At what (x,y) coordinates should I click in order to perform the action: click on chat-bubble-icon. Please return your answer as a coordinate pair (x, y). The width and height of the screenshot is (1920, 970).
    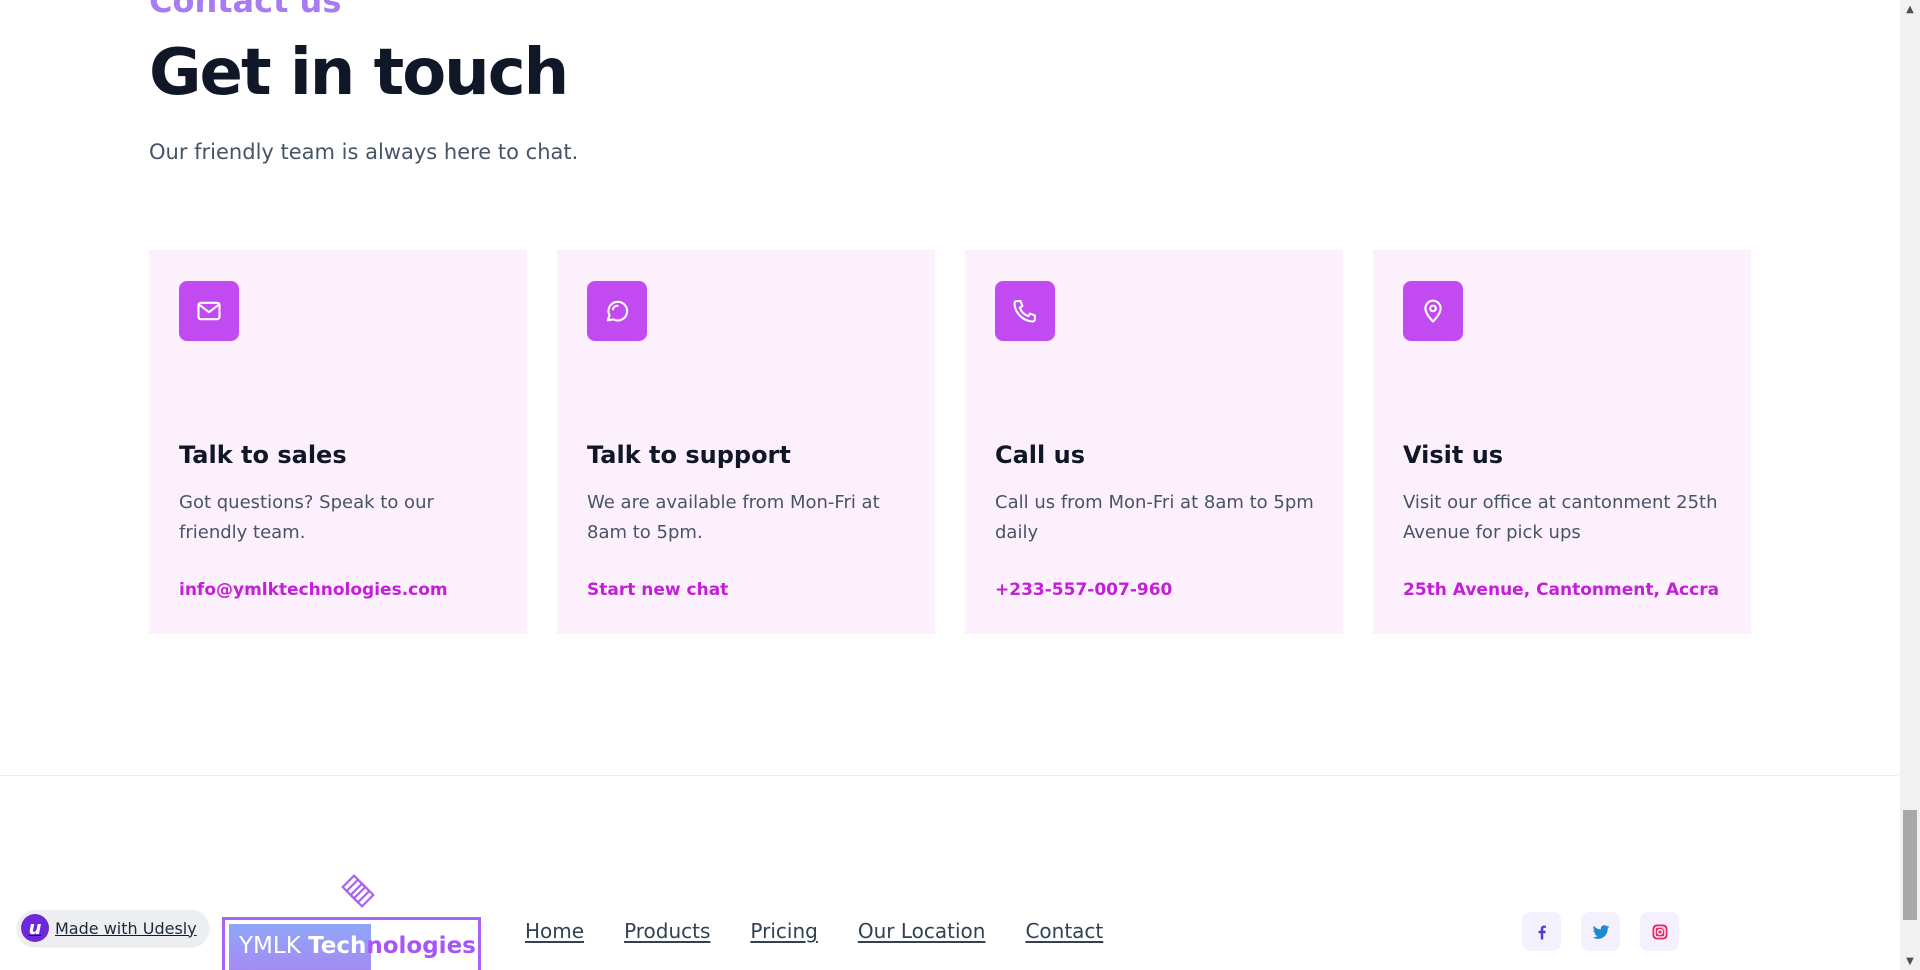
    Looking at the image, I should click on (617, 311).